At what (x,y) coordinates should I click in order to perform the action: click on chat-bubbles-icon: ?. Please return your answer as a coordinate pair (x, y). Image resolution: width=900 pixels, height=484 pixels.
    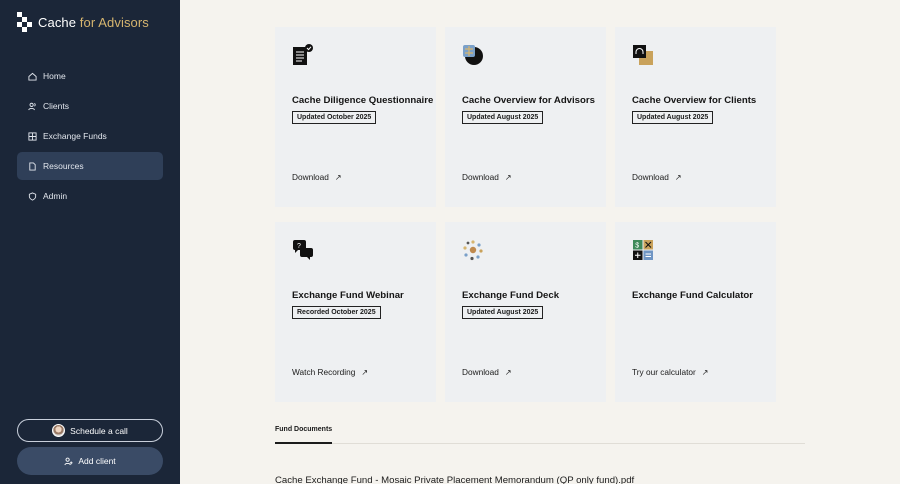
    Looking at the image, I should click on (303, 250).